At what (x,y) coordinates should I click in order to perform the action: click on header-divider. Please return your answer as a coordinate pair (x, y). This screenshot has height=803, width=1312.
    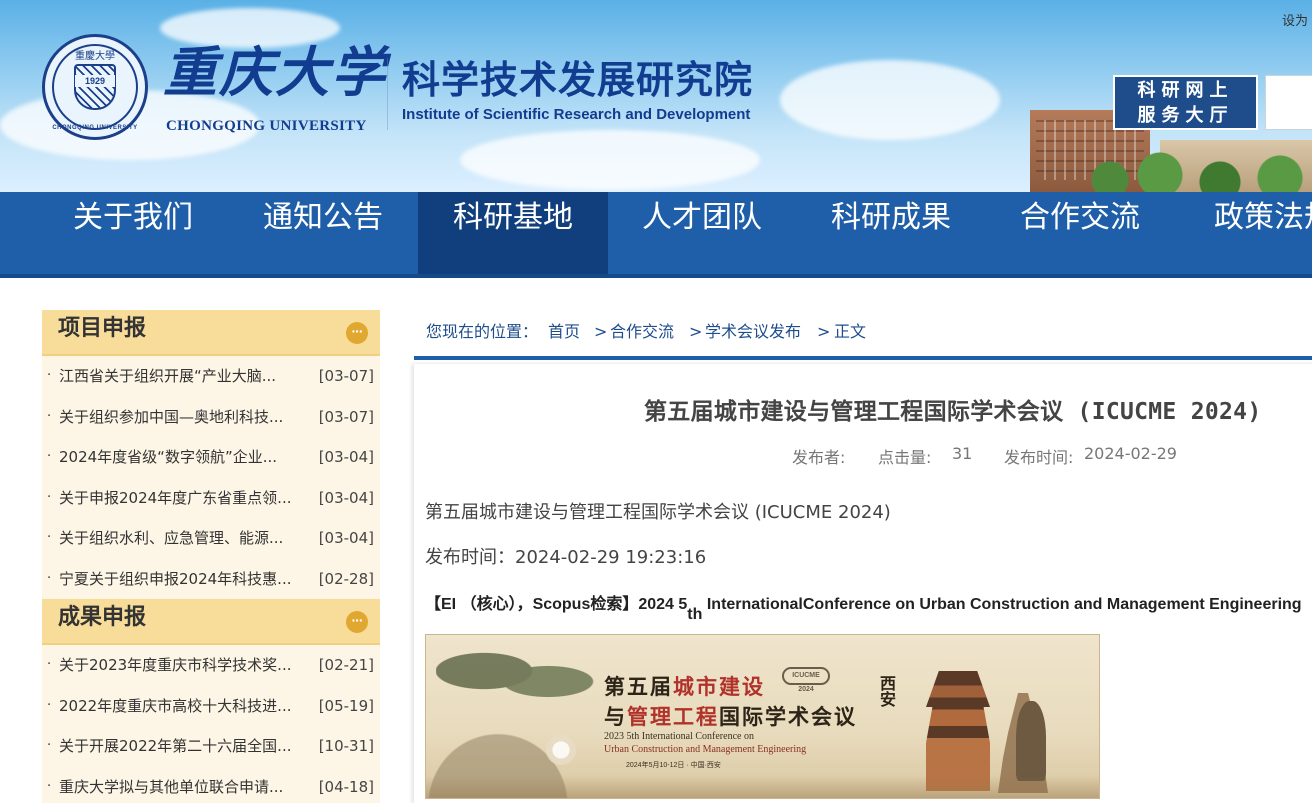
    Looking at the image, I should click on (387, 94).